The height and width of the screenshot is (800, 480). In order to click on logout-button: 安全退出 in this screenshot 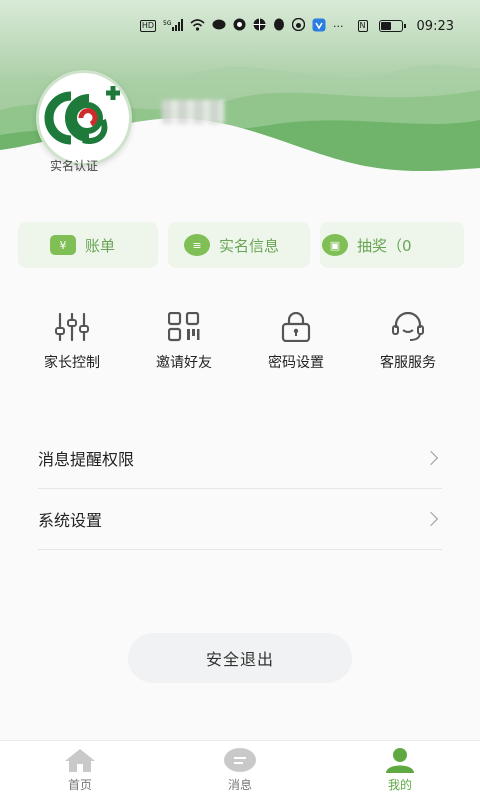, I will do `click(240, 658)`.